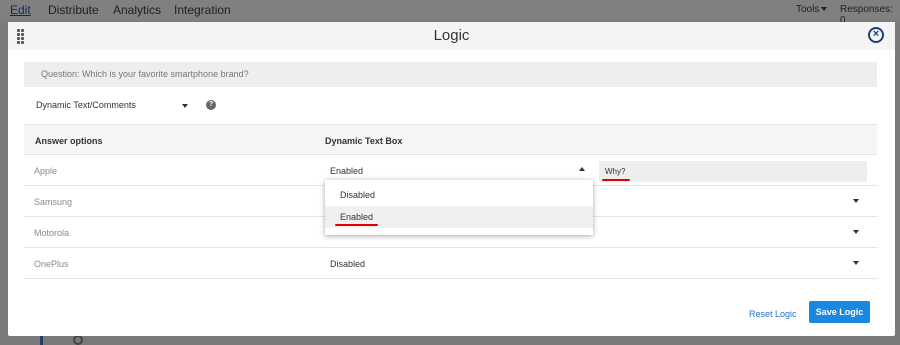 Image resolution: width=900 pixels, height=345 pixels. I want to click on chevron-up-icon, so click(582, 169).